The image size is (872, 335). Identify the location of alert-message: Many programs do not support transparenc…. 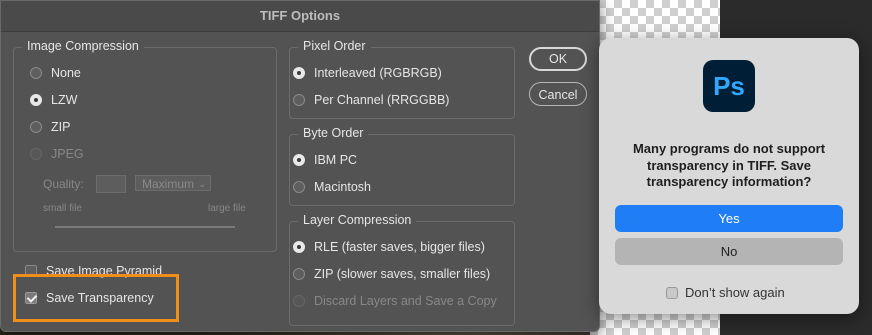
(729, 165).